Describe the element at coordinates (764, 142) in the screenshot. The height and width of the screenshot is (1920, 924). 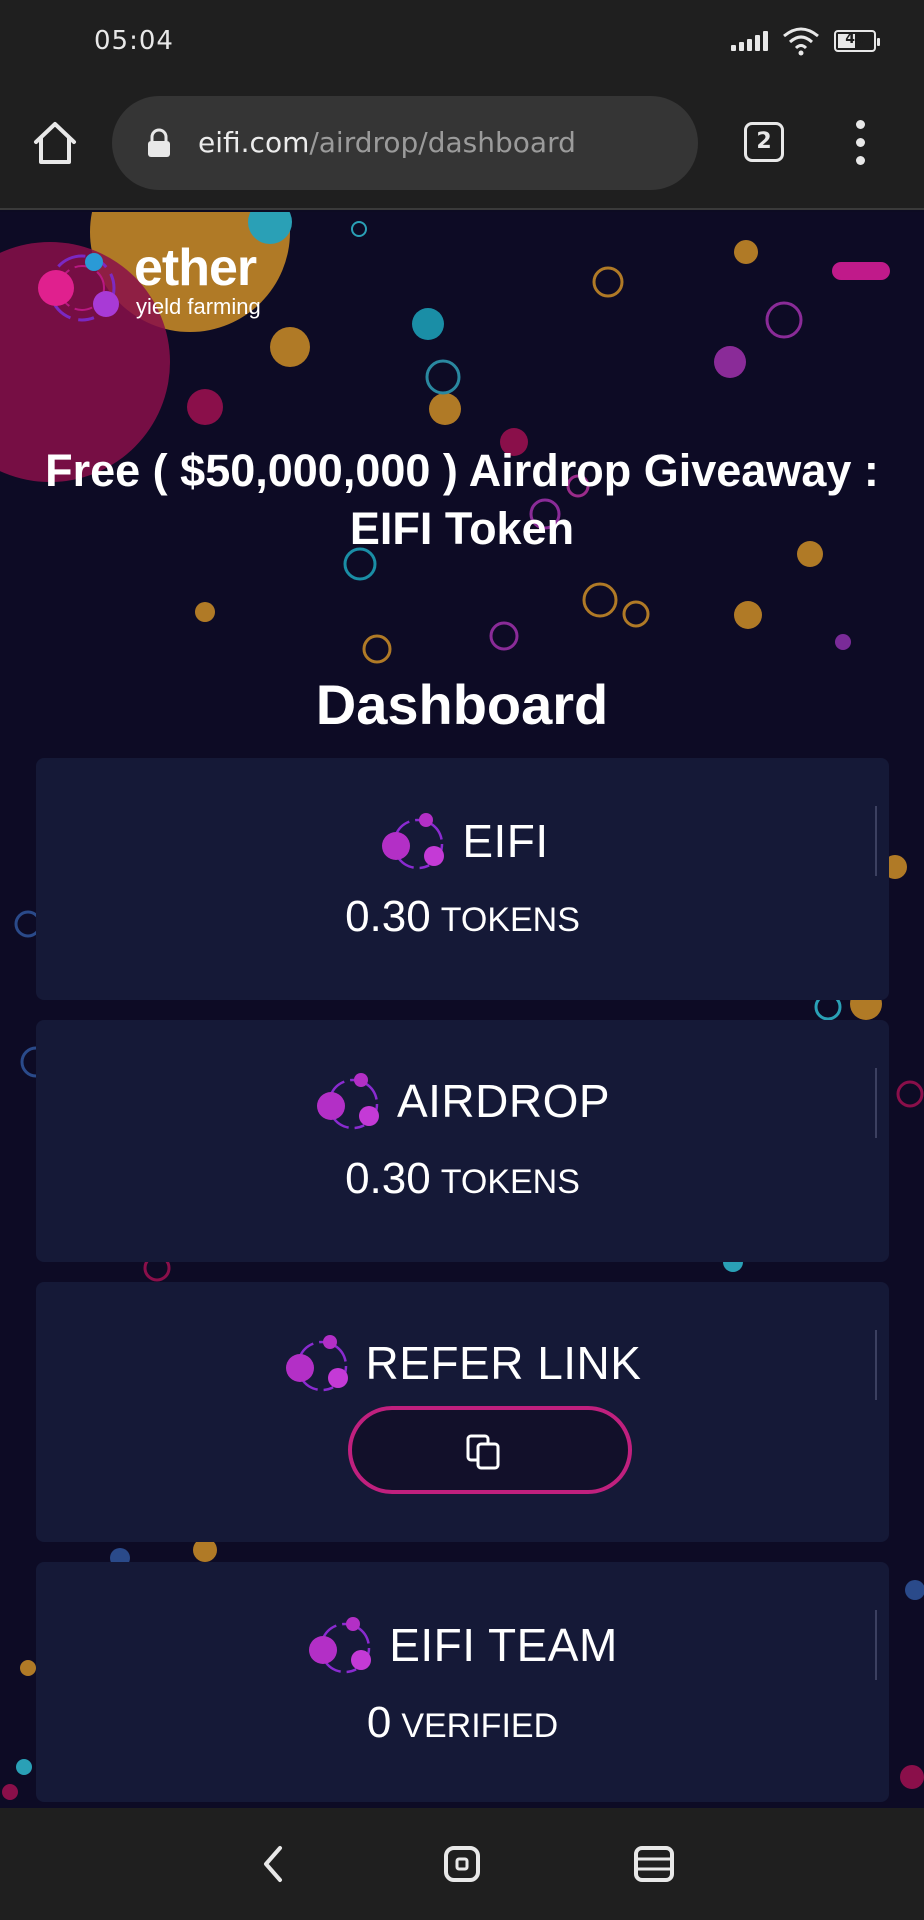
I see `tabs-icon: 2` at that location.